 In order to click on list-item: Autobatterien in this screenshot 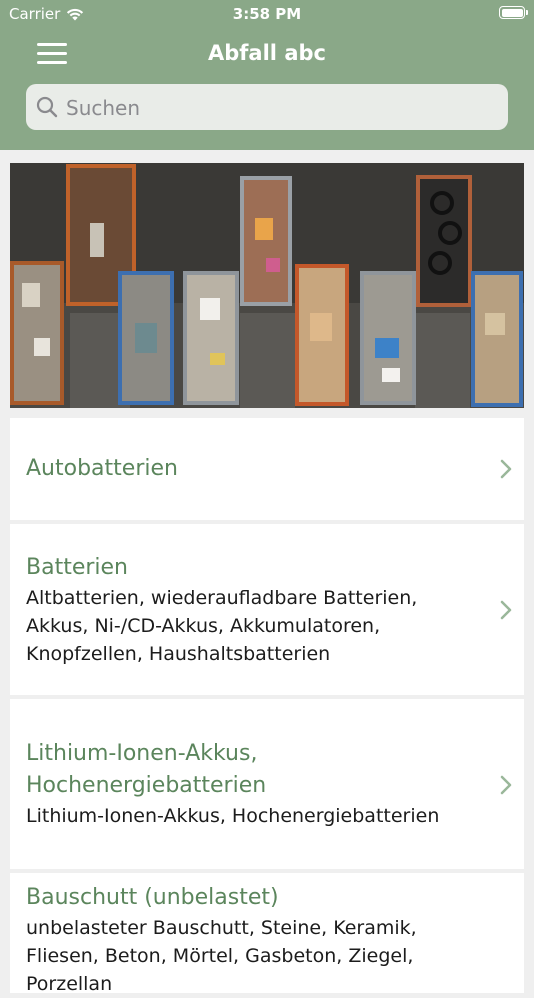, I will do `click(267, 469)`.